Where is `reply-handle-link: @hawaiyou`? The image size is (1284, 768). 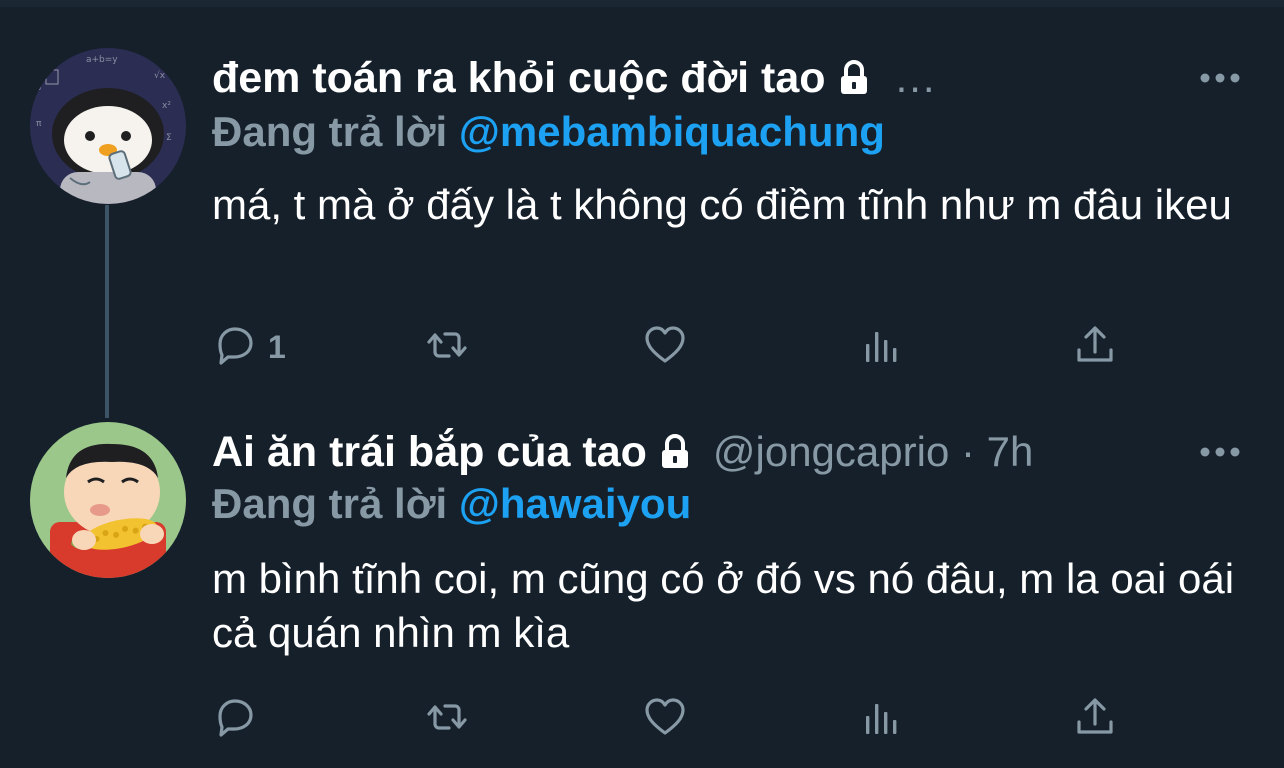
reply-handle-link: @hawaiyou is located at coordinates (575, 503).